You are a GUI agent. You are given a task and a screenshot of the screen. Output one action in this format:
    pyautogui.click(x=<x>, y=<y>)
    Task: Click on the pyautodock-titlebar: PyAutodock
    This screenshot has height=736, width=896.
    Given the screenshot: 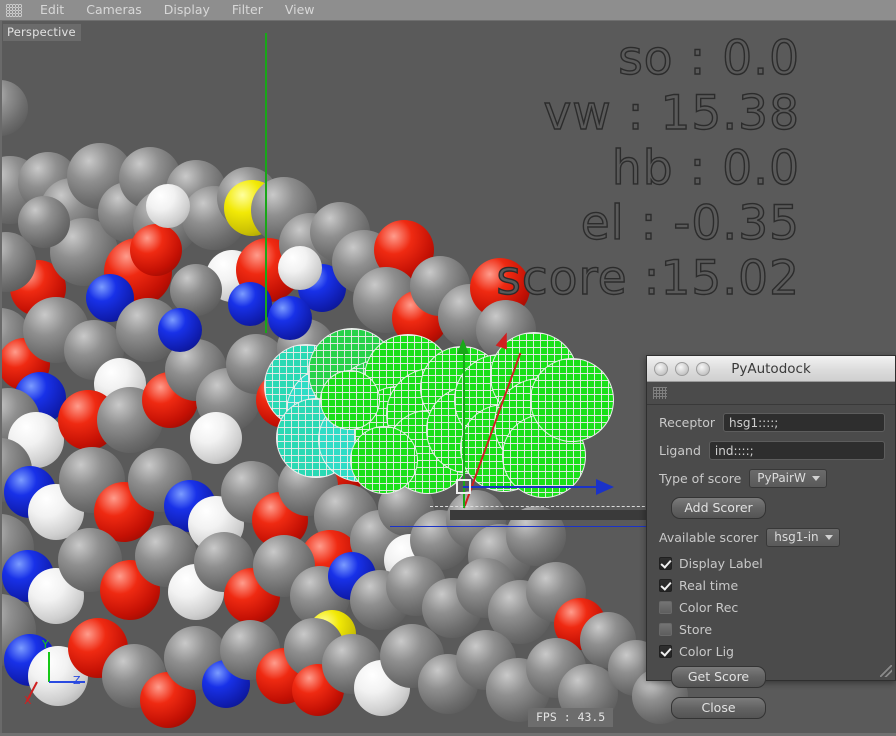 What is the action you would take?
    pyautogui.click(x=771, y=369)
    